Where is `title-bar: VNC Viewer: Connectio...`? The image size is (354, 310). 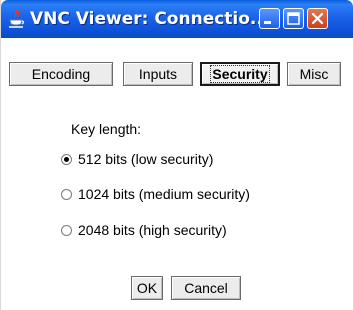
title-bar: VNC Viewer: Connectio... is located at coordinates (177, 19).